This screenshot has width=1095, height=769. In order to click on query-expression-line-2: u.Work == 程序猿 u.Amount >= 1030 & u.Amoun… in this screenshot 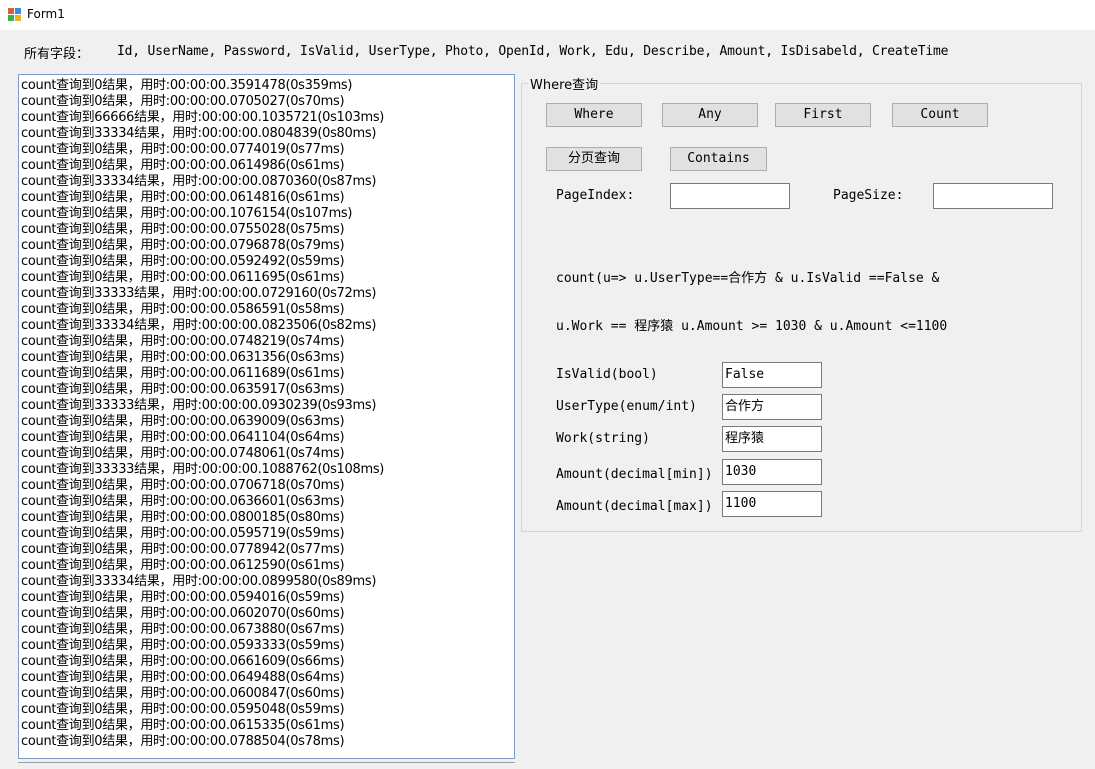, I will do `click(752, 326)`.